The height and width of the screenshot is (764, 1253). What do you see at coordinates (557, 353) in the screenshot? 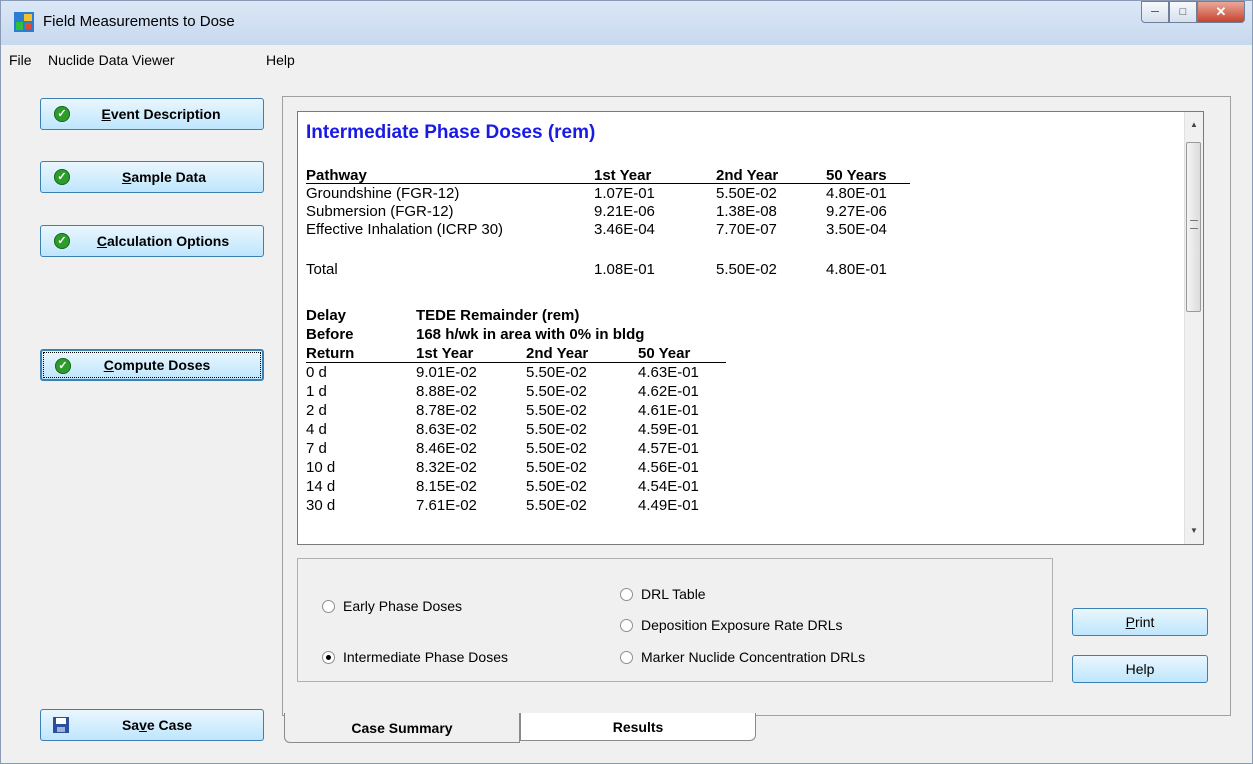
I see `delay-col-2nd-year: 2nd Year` at bounding box center [557, 353].